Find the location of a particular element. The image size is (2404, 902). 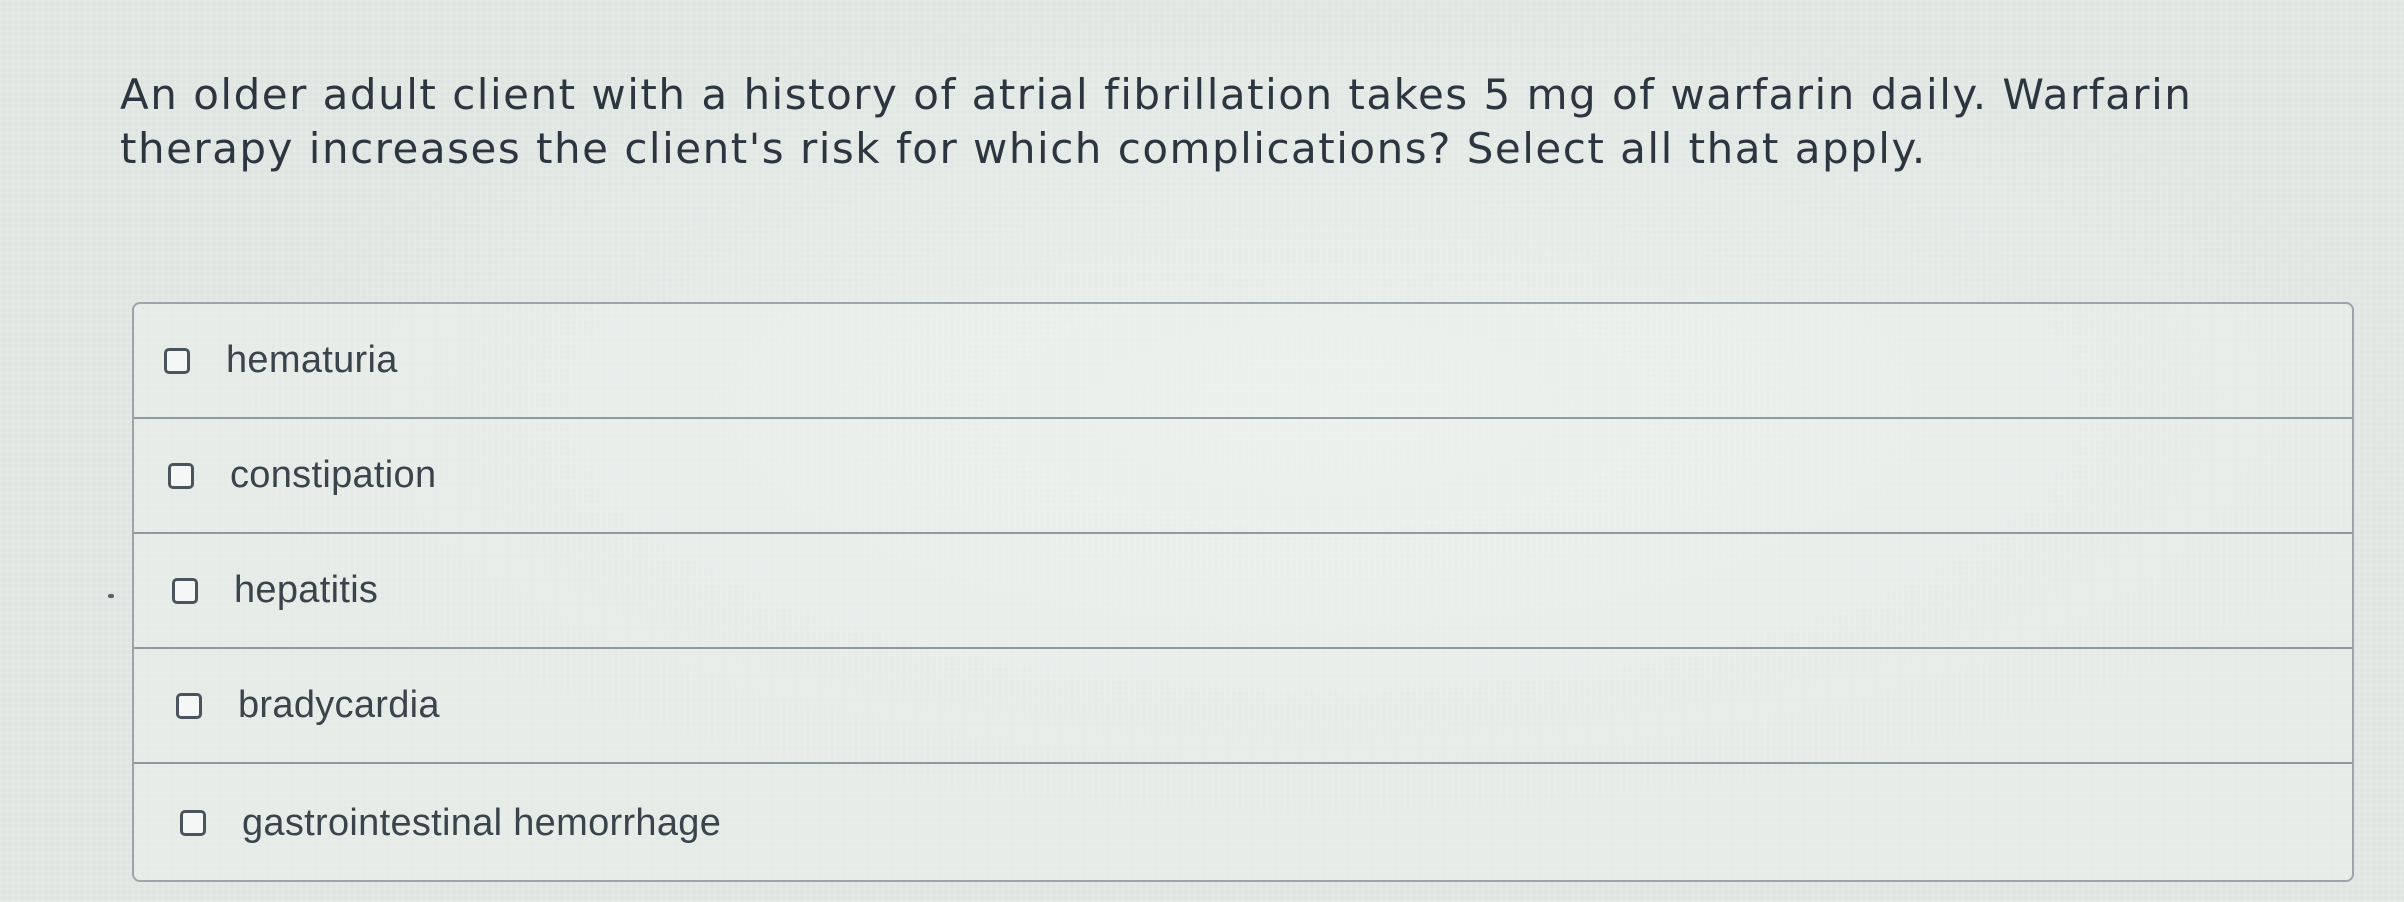

option-constipation: constipation is located at coordinates (1243, 476).